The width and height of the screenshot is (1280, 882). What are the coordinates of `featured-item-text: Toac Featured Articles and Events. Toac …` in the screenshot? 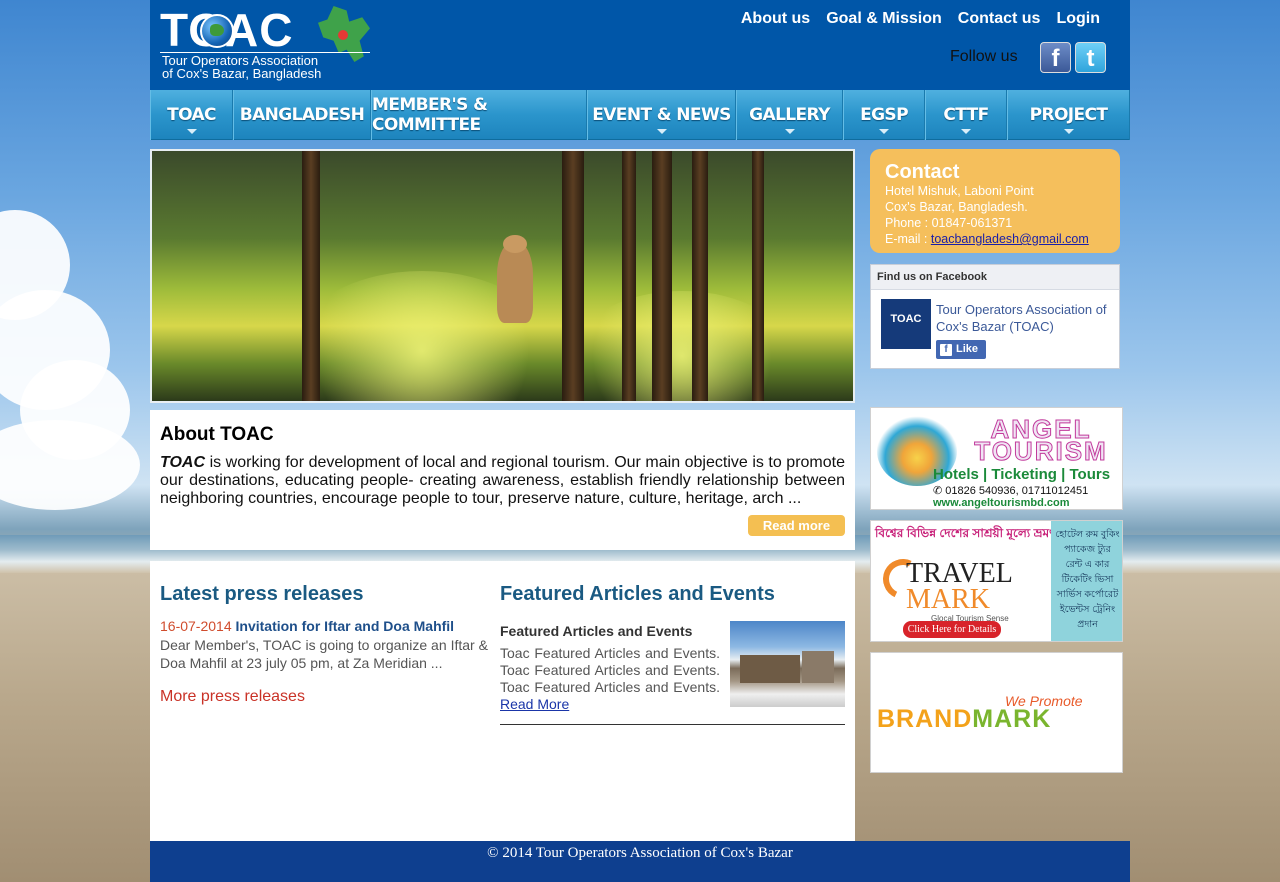 It's located at (610, 670).